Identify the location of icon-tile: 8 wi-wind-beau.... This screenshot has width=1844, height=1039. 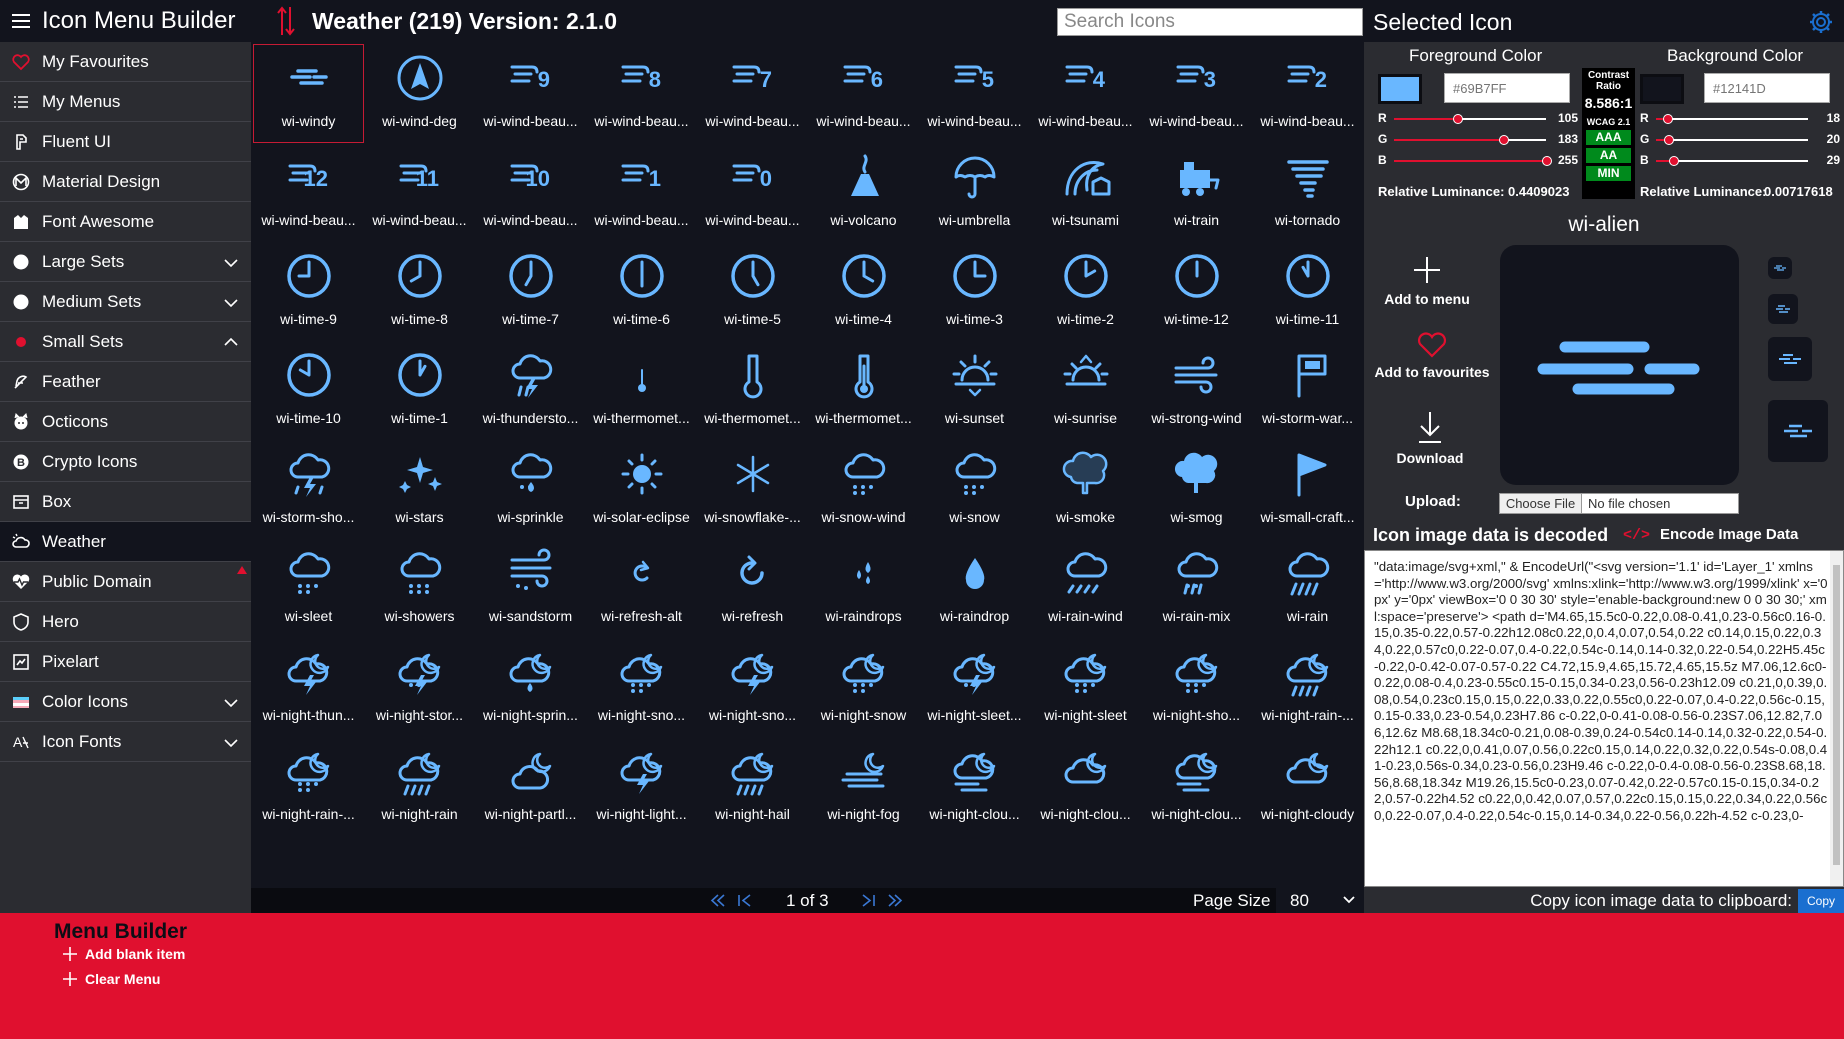
(641, 93).